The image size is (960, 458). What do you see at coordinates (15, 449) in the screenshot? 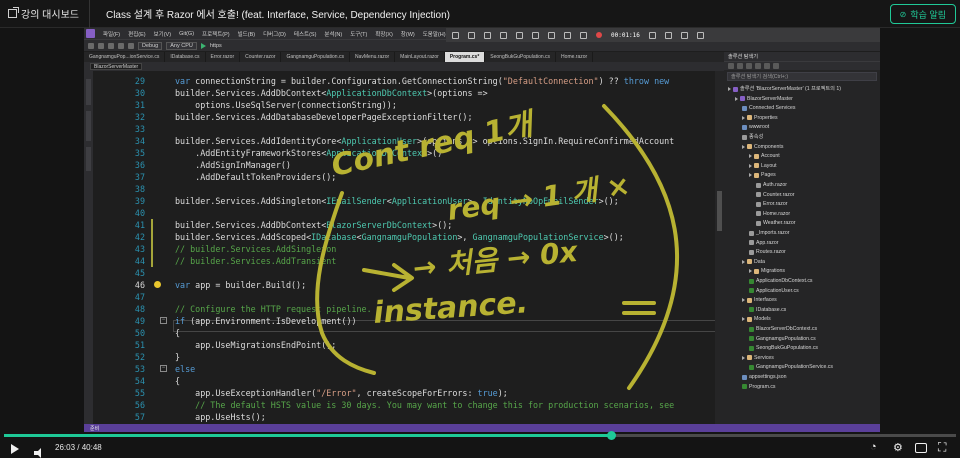
I see `play-icon` at bounding box center [15, 449].